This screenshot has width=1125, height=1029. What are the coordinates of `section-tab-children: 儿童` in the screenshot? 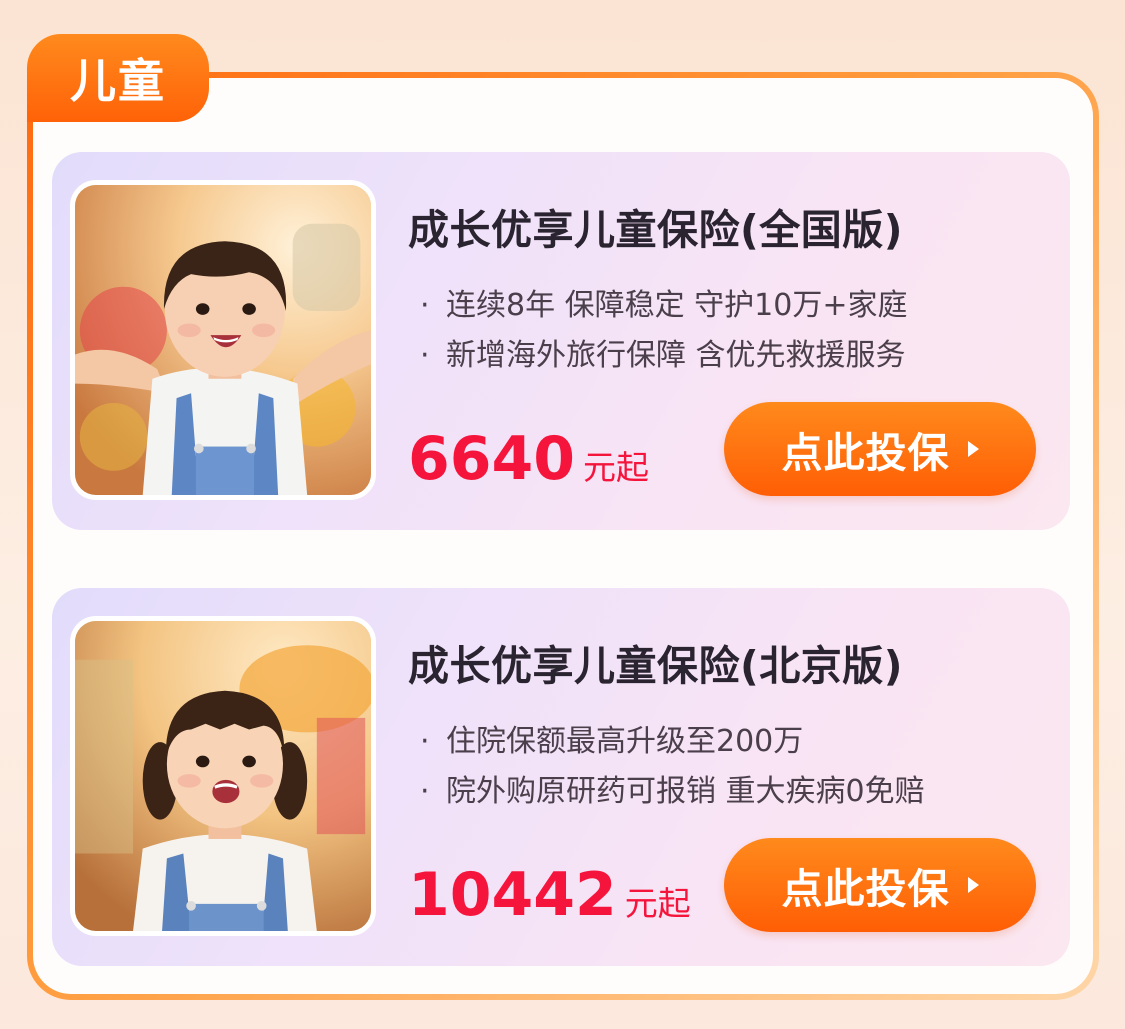 It's located at (118, 78).